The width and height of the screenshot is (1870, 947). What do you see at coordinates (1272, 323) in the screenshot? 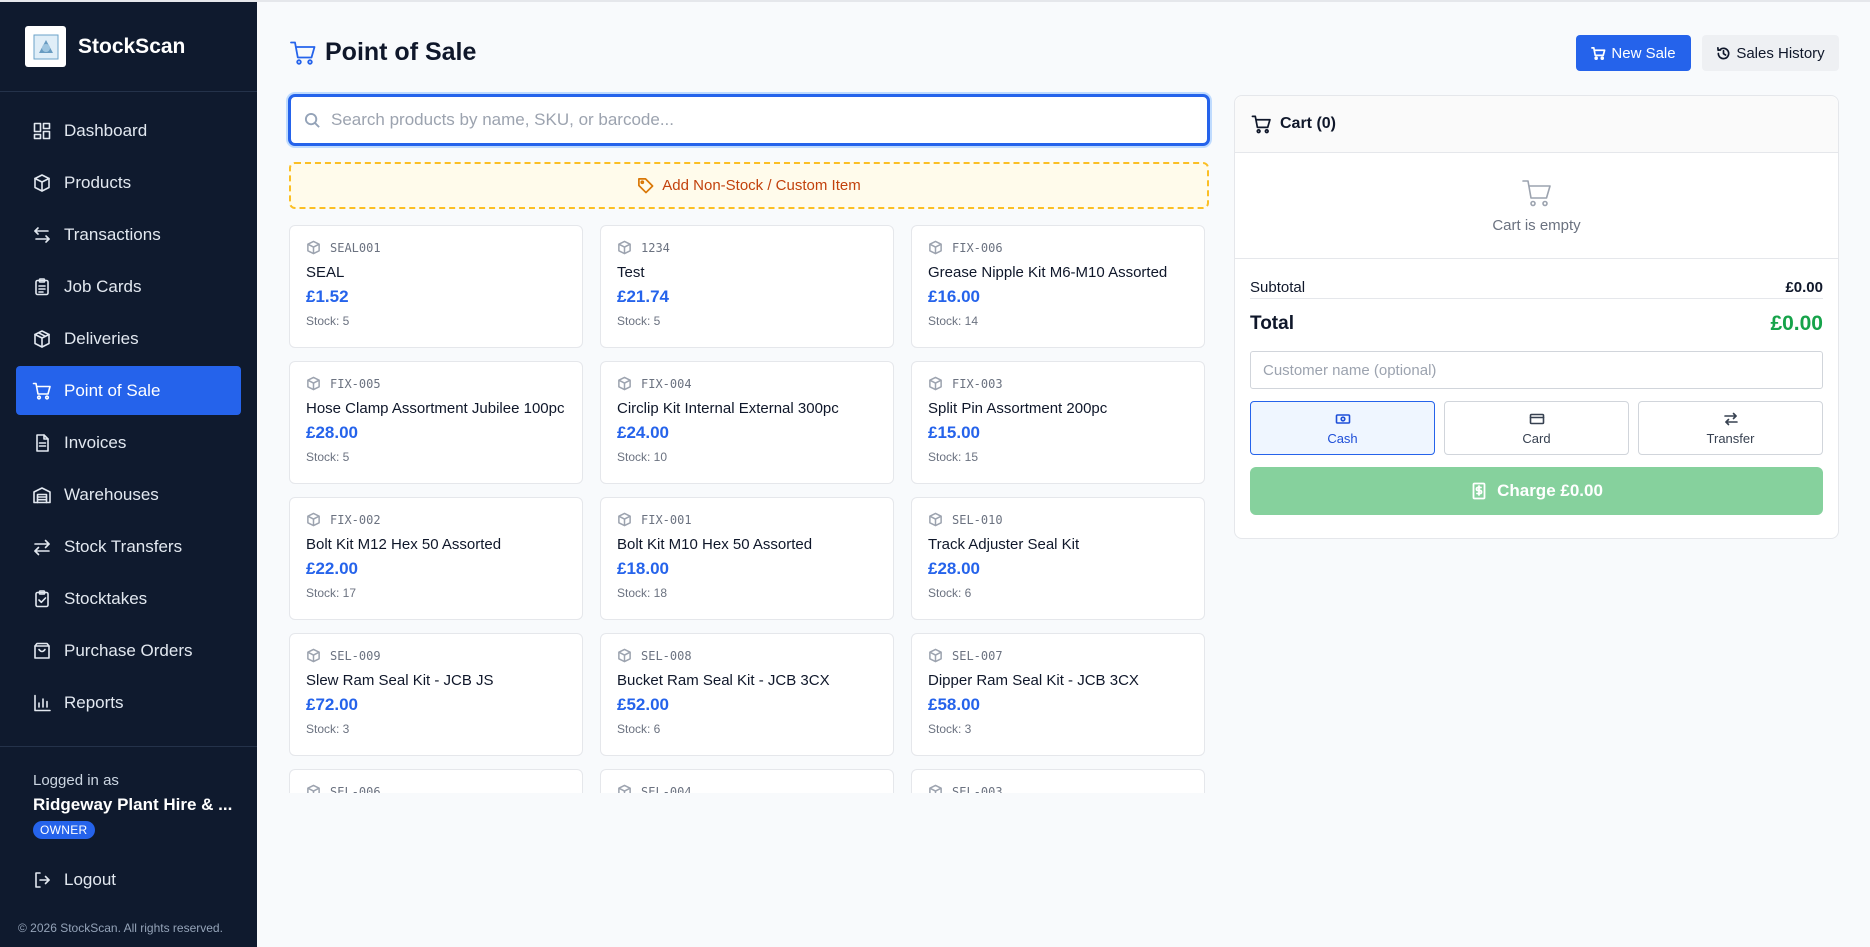
I see `total-label: Total` at bounding box center [1272, 323].